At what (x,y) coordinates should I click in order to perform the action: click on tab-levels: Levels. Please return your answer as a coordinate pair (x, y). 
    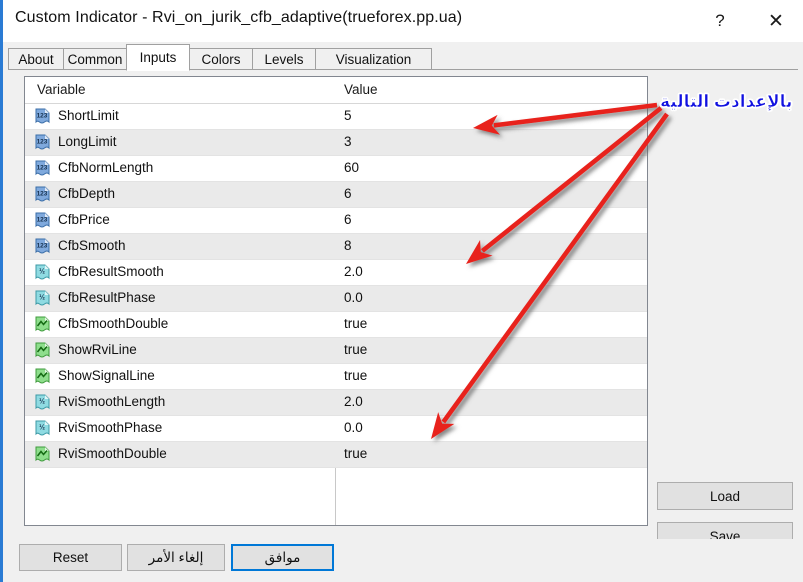
    Looking at the image, I should click on (284, 59).